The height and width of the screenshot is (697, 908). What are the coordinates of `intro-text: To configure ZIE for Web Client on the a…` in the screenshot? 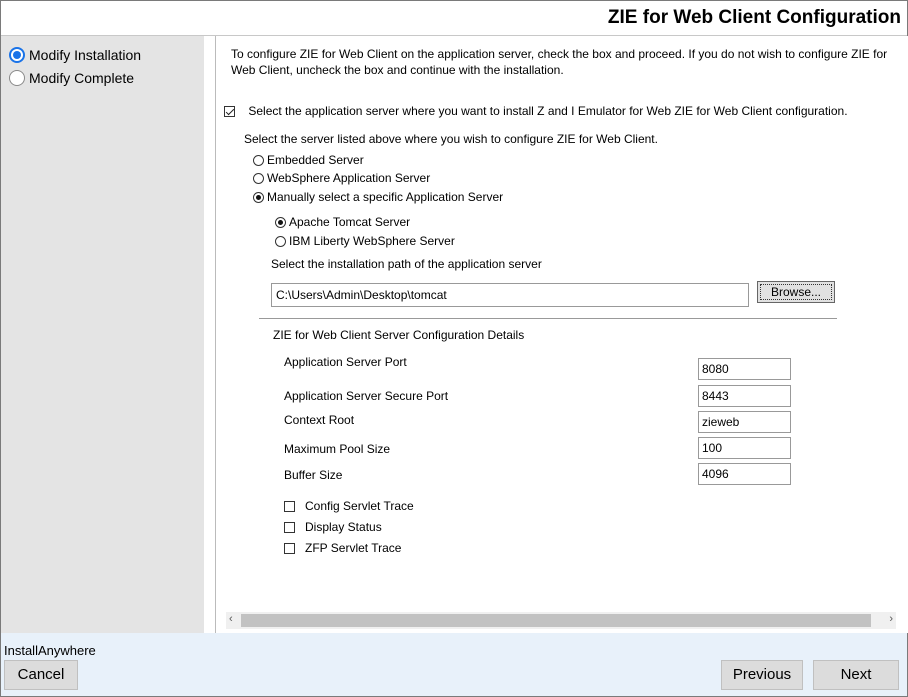 It's located at (559, 62).